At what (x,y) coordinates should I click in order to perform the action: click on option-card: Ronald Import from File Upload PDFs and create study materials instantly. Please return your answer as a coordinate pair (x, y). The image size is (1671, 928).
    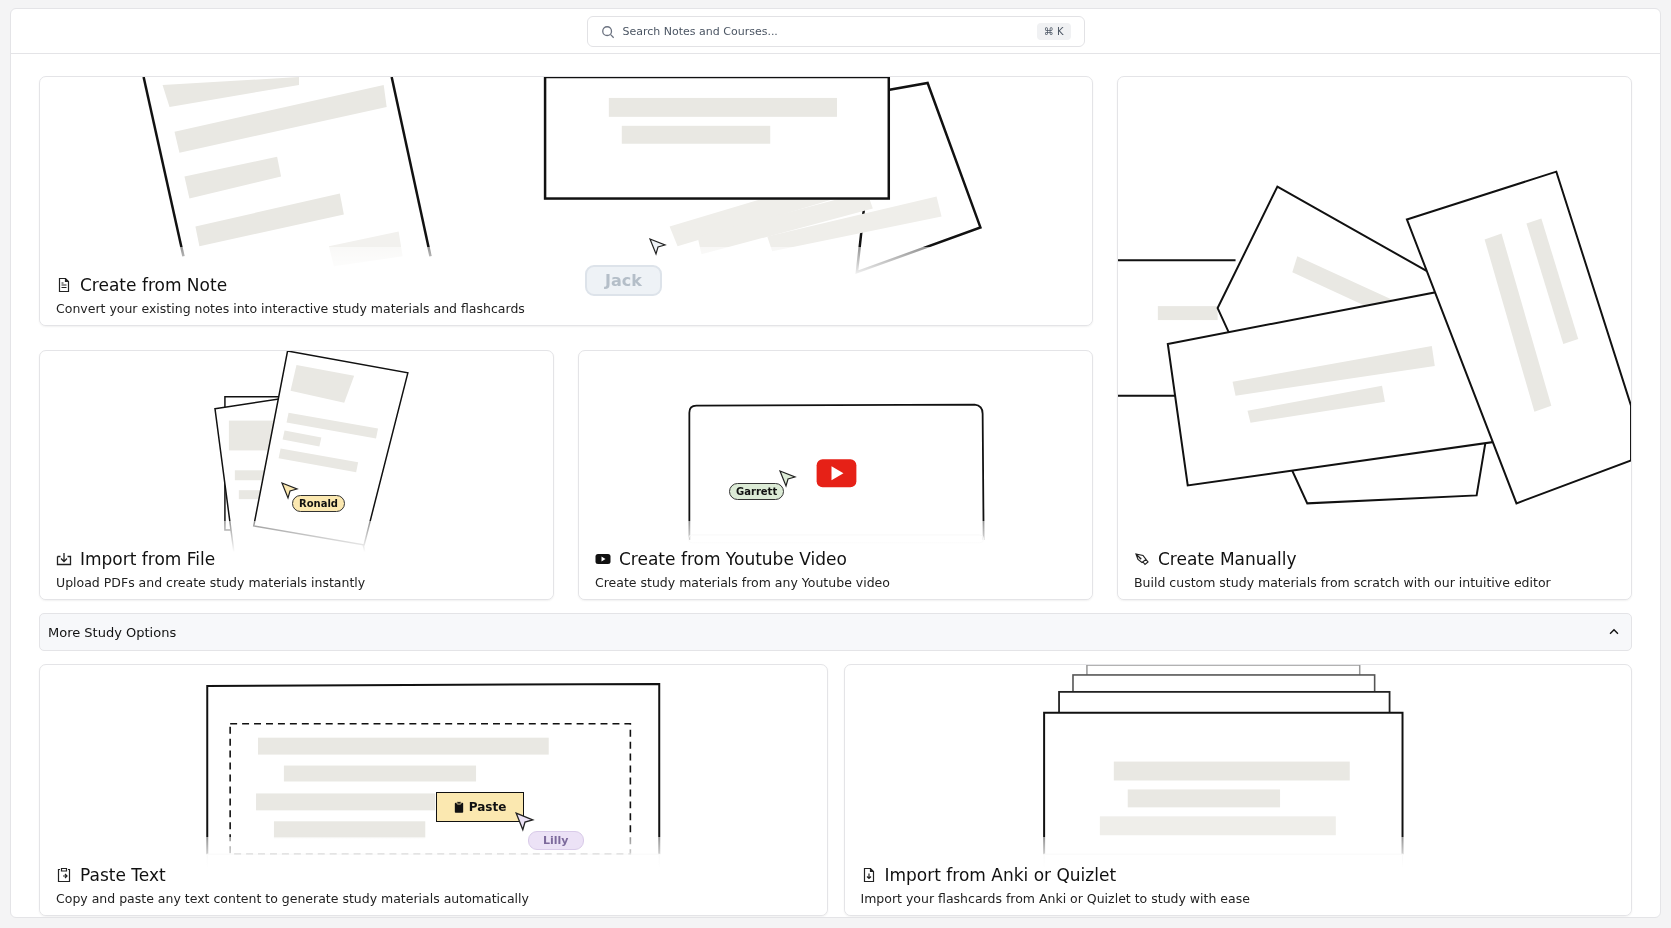
    Looking at the image, I should click on (296, 475).